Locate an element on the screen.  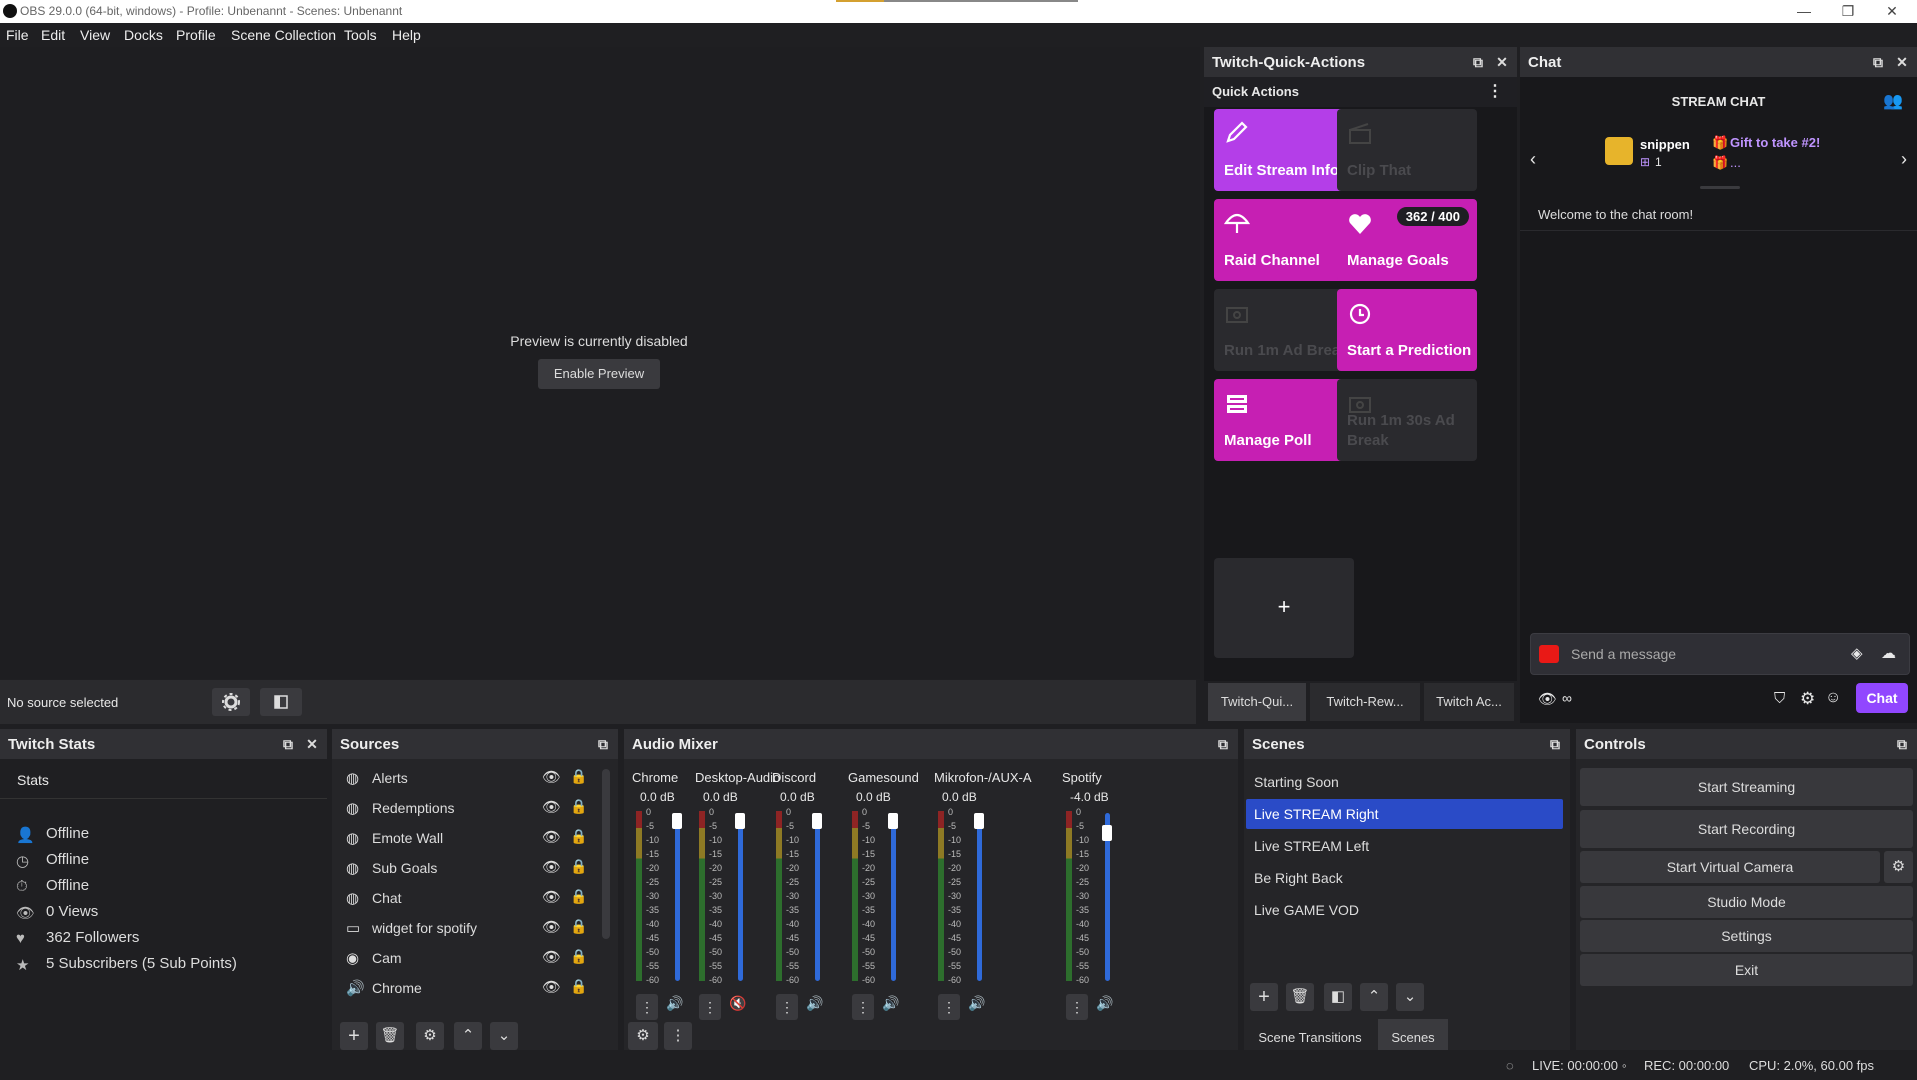
source-item: ◍ Emote Wall 👁 🔒 is located at coordinates (464, 838).